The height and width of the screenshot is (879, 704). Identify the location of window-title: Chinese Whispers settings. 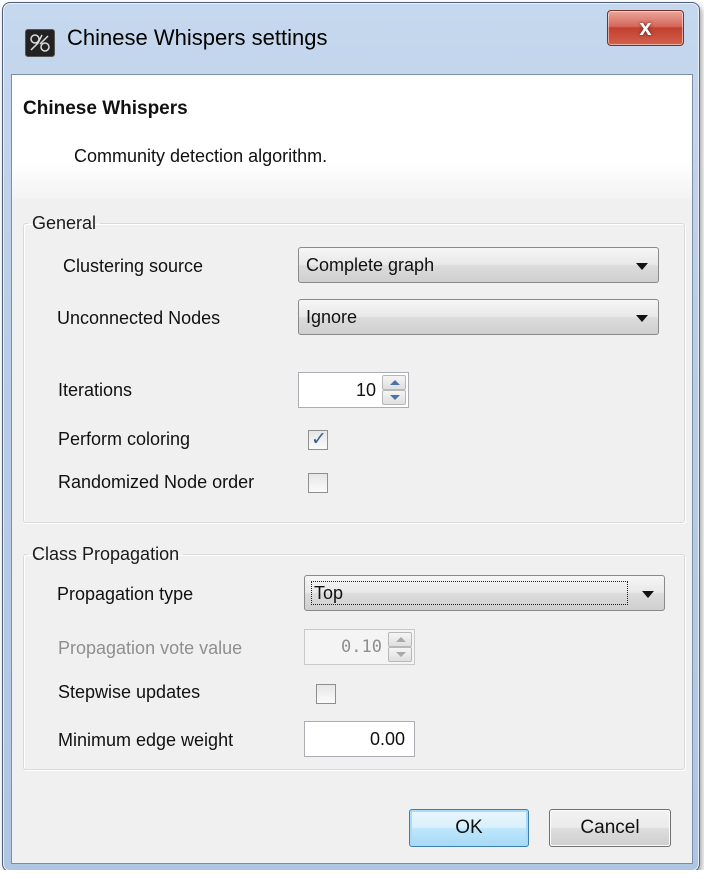
(197, 37).